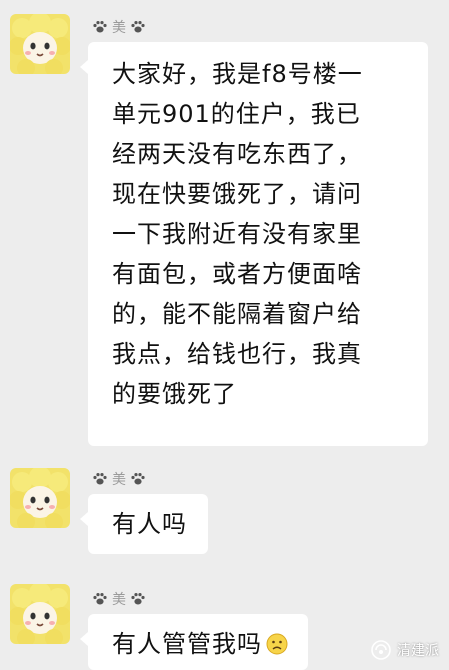  I want to click on message-bubble: 有人管管我吗, so click(194, 642).